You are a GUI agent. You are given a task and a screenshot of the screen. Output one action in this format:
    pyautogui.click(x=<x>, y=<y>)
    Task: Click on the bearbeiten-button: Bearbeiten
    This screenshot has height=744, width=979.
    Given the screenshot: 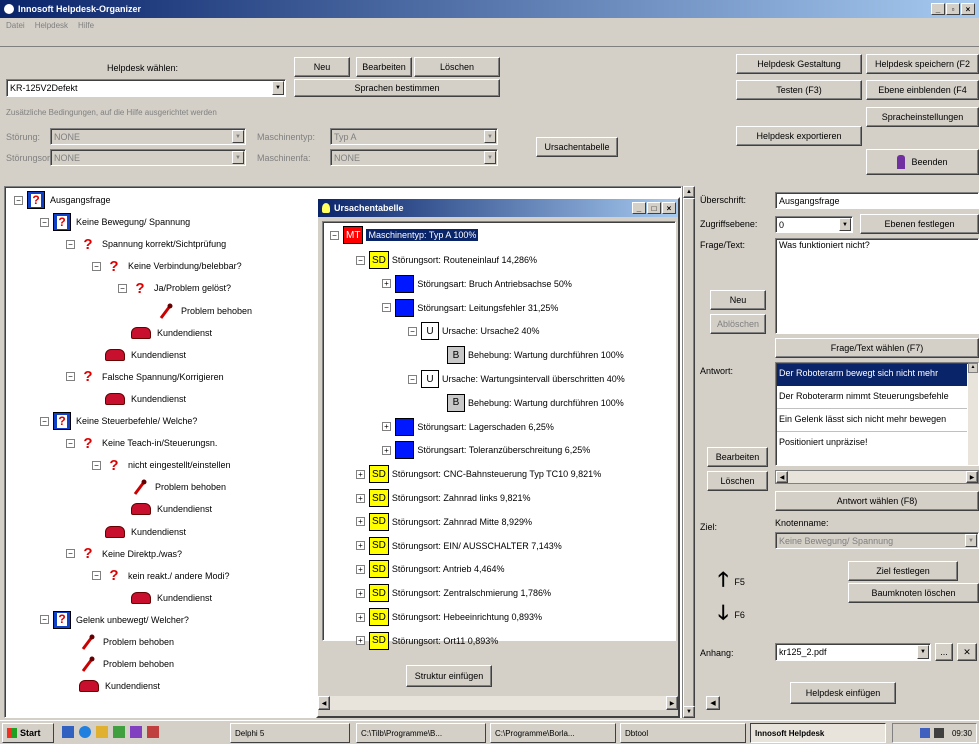 What is the action you would take?
    pyautogui.click(x=384, y=67)
    